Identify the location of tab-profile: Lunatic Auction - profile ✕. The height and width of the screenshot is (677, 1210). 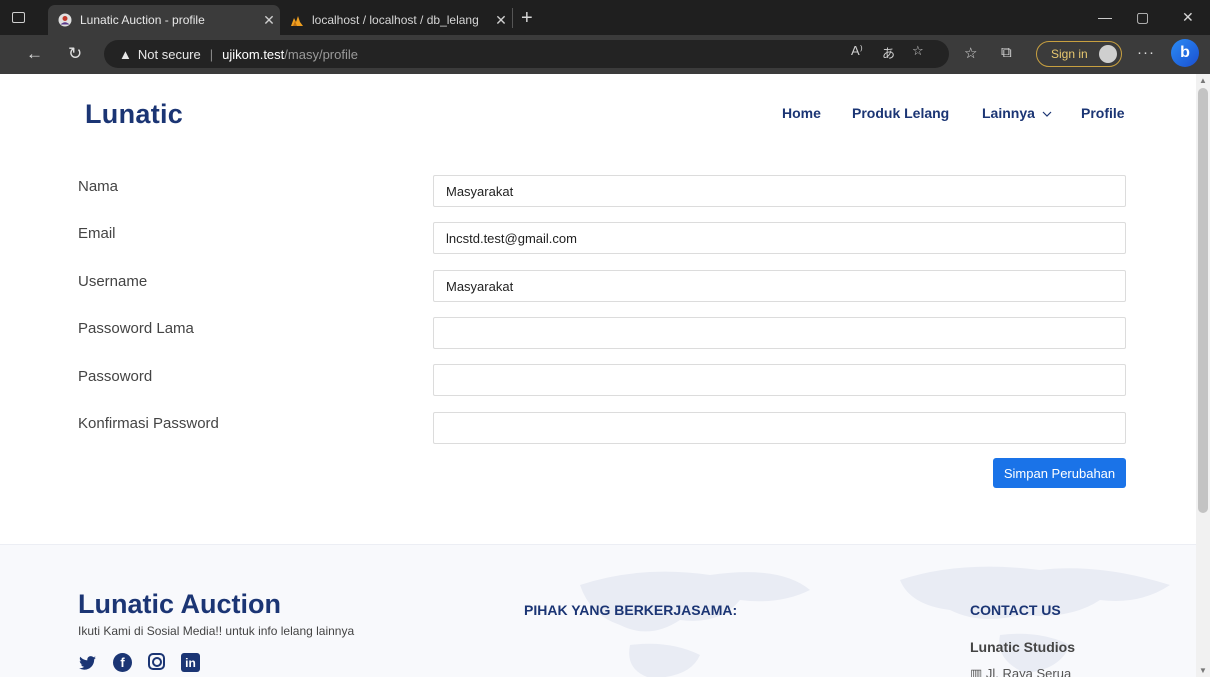
(164, 20).